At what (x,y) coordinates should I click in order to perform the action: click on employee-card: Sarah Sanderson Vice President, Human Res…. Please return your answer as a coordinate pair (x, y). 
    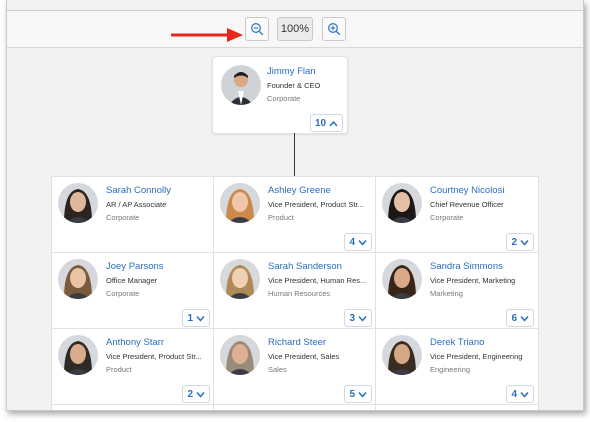
    Looking at the image, I should click on (295, 291).